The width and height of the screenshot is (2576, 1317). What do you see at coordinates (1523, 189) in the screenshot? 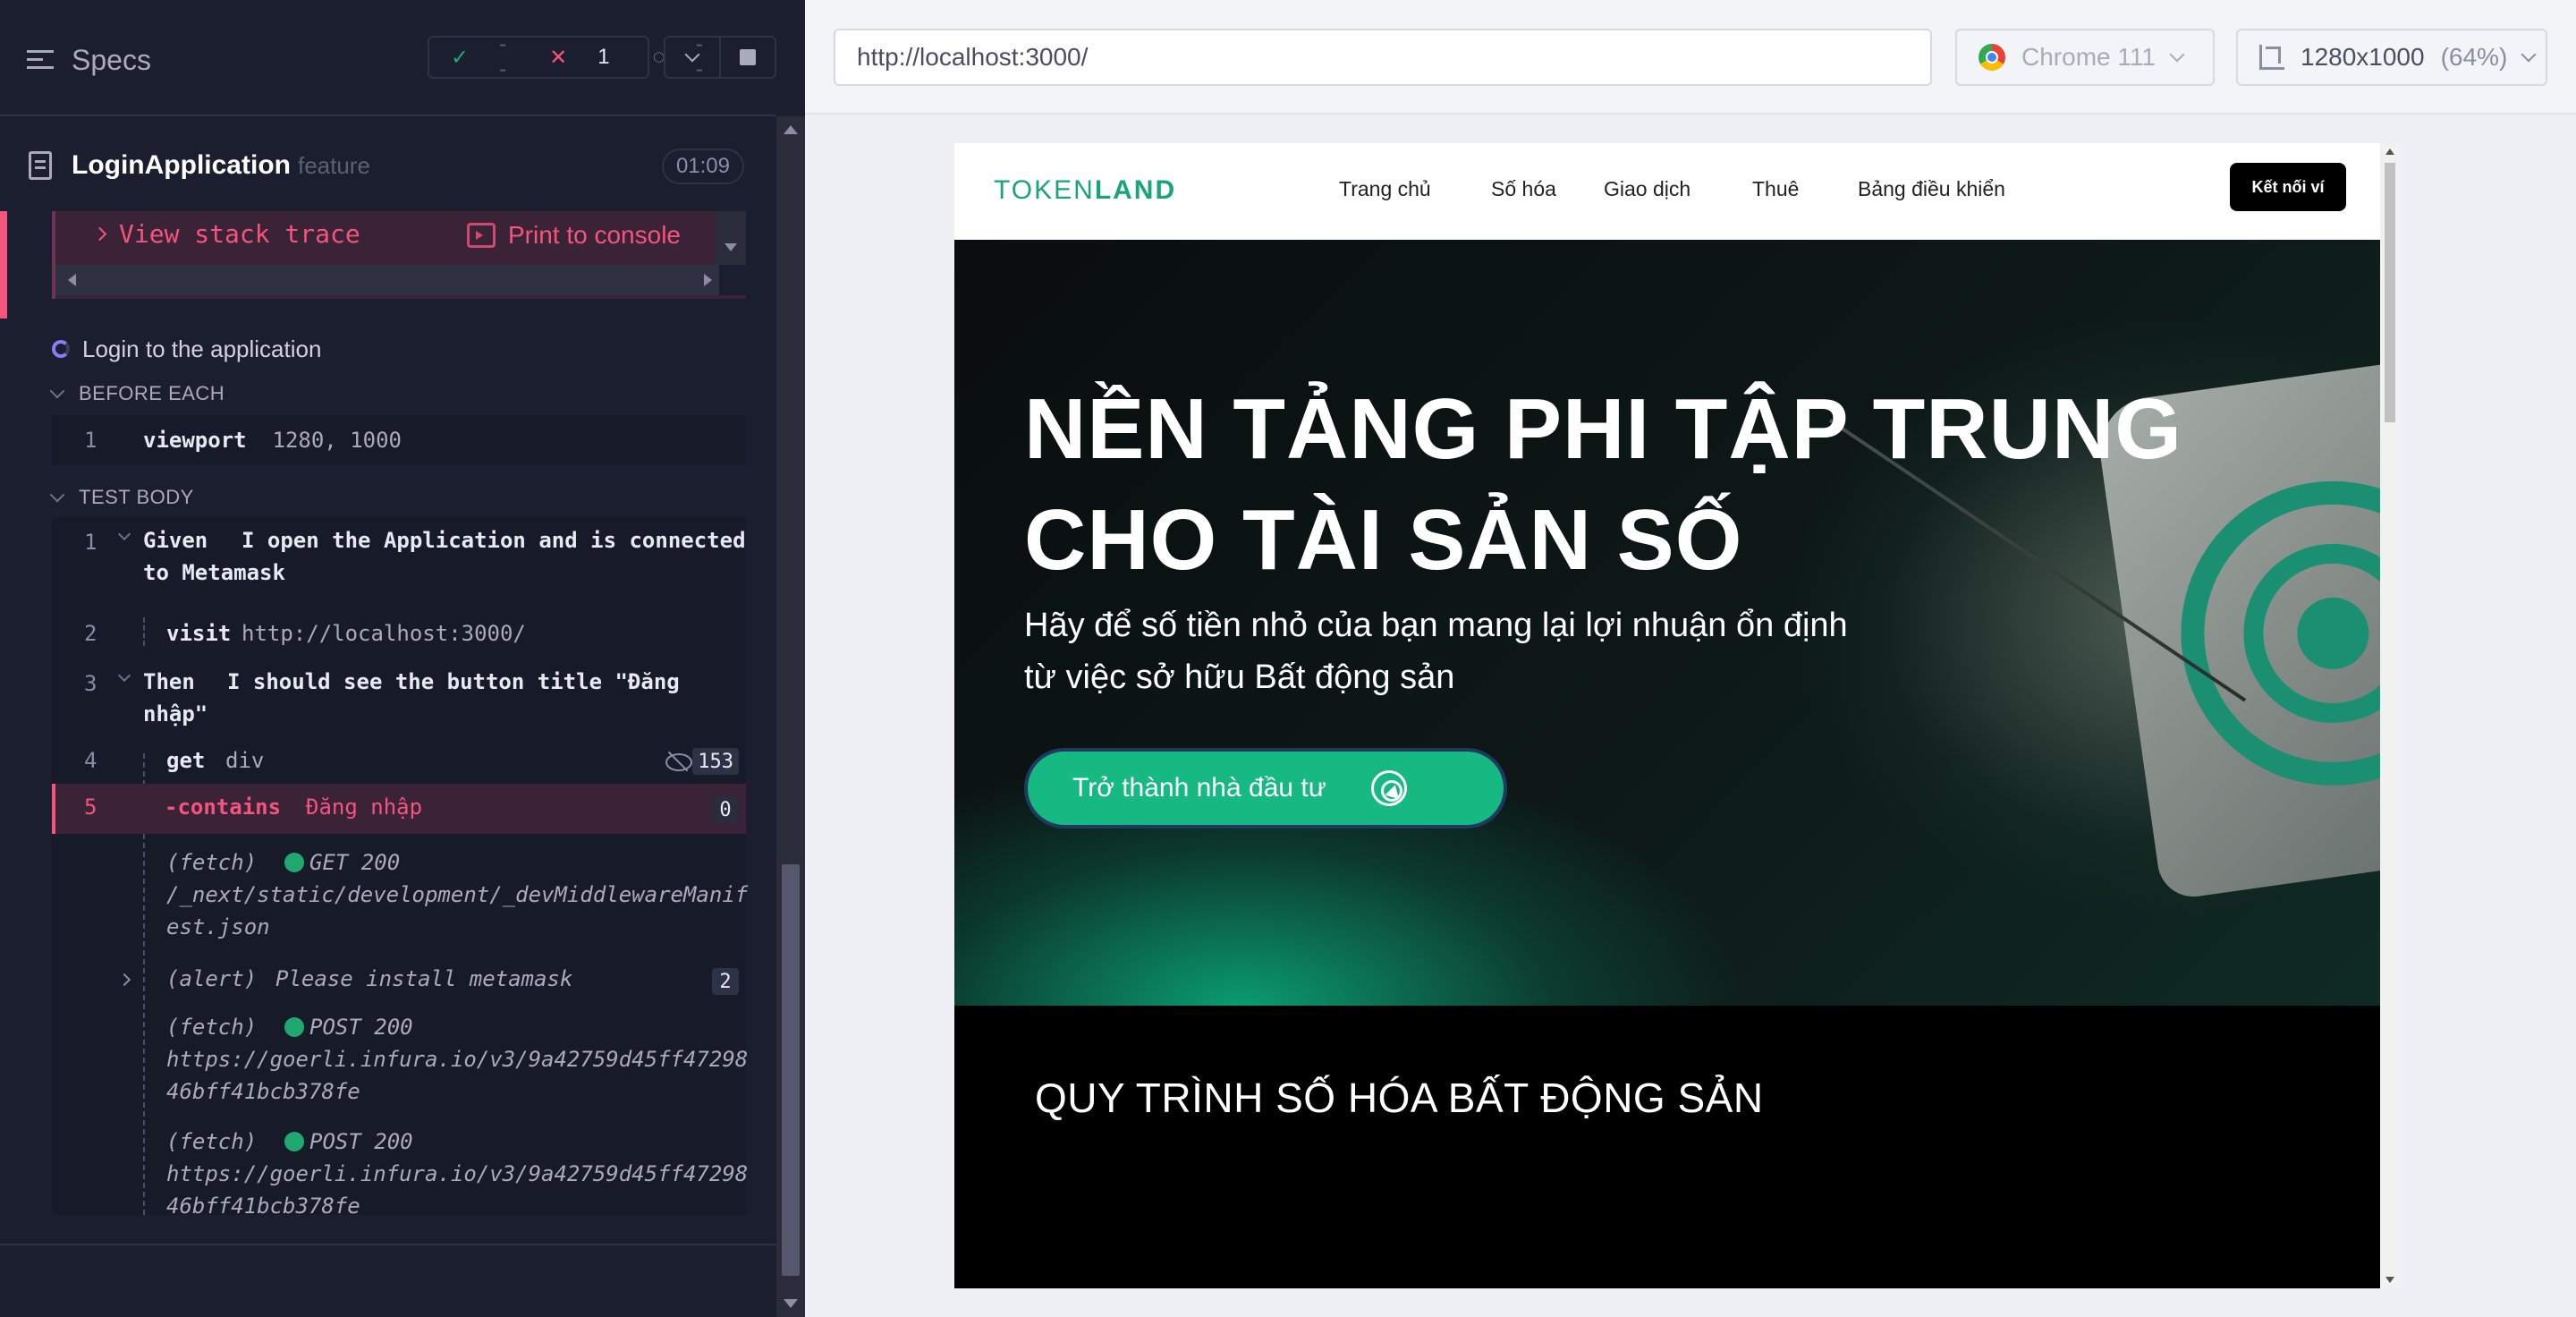
I see `nav-link-digitize: Số hóa` at bounding box center [1523, 189].